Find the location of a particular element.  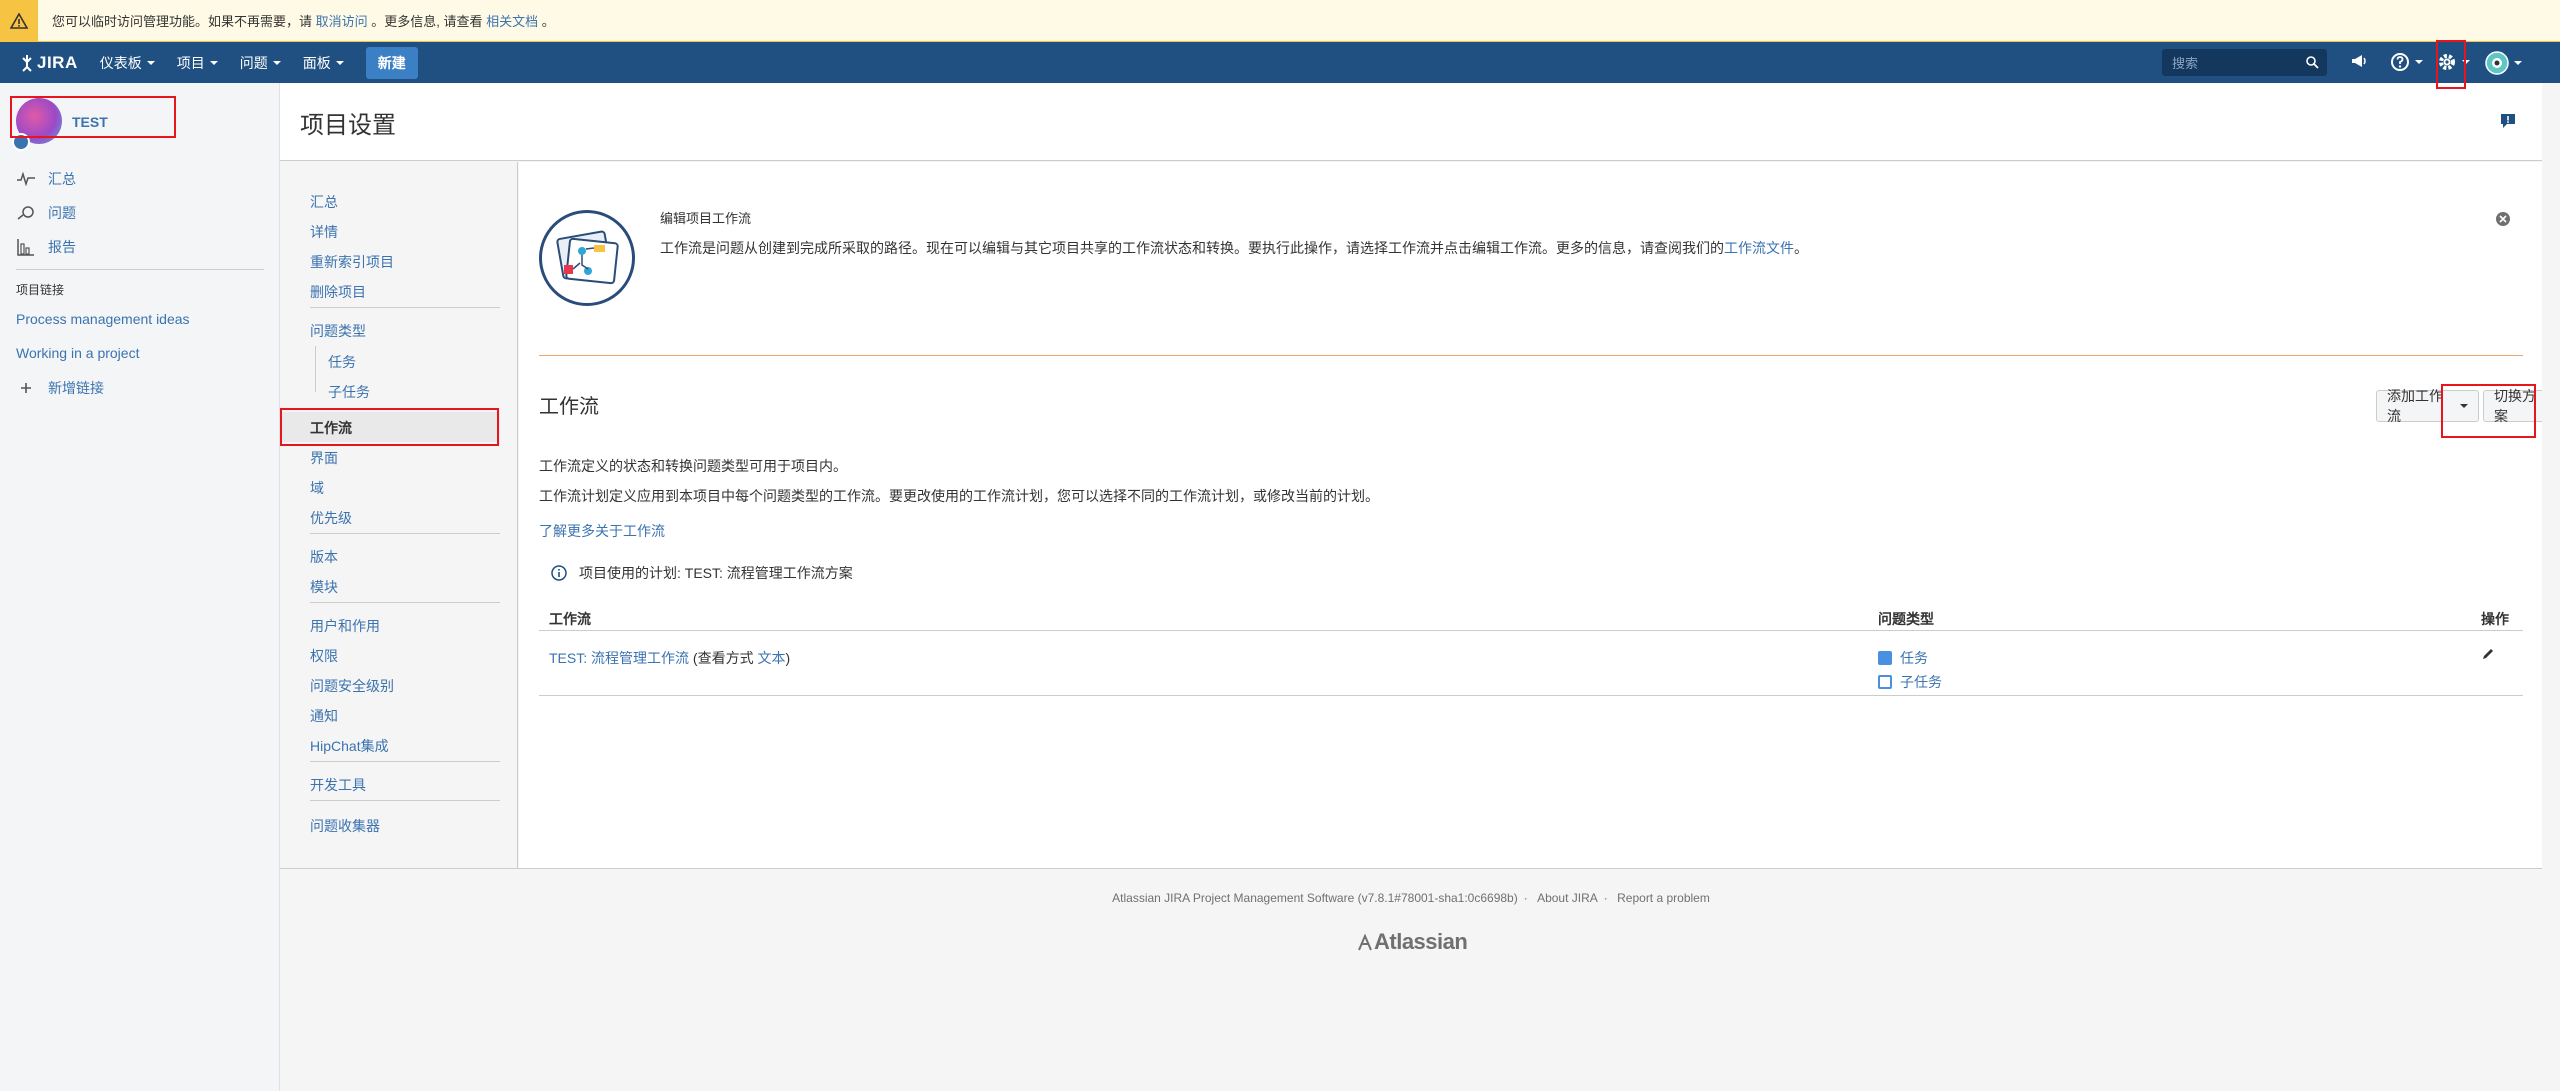

project-link-process-ideas: Process management ideas is located at coordinates (103, 319).